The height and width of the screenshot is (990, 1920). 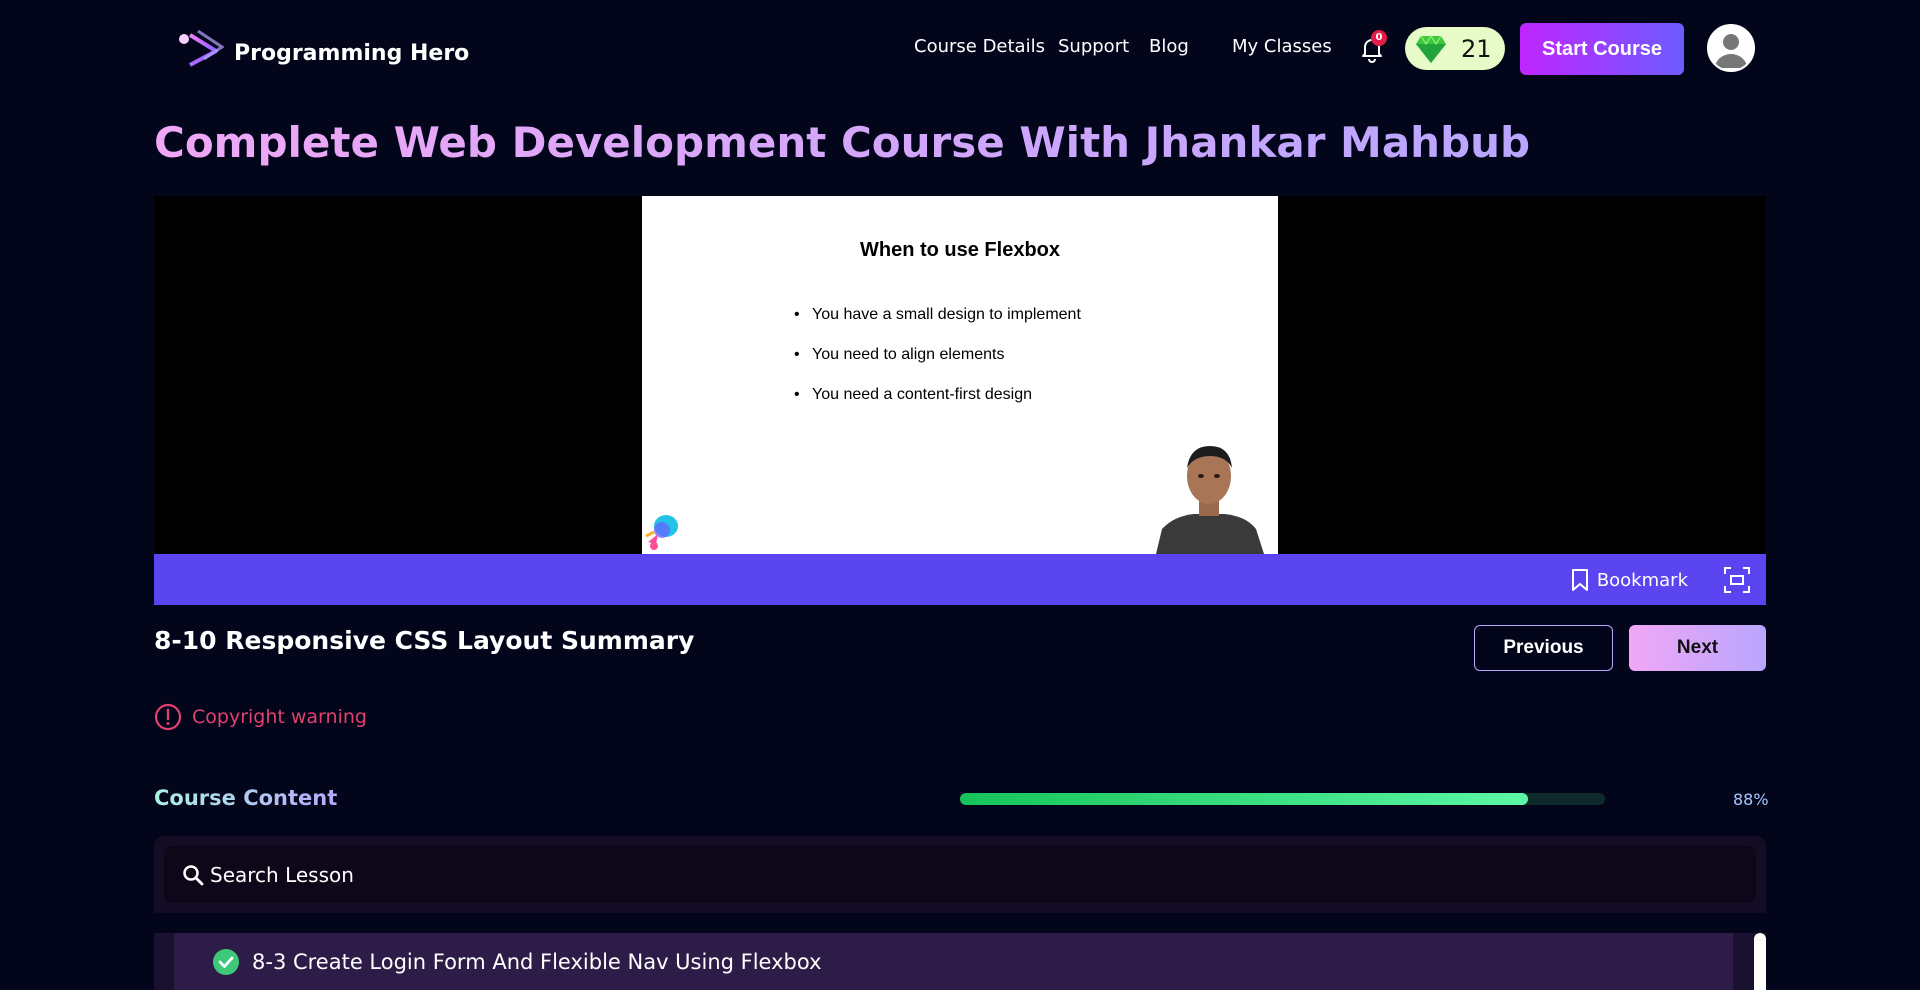 I want to click on bookmark-icon, so click(x=1579, y=580).